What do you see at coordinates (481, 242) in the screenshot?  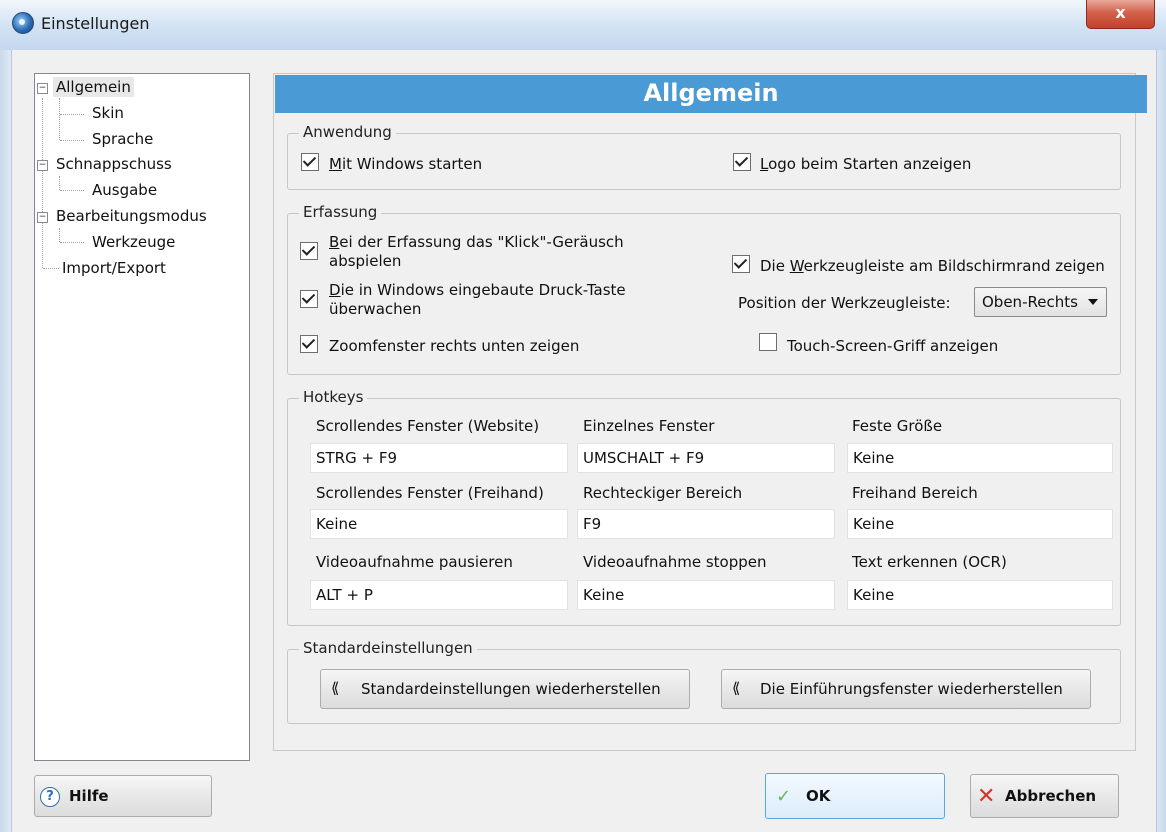 I see `label-line1: ei der Erfassung das "Klick"-Geräusch` at bounding box center [481, 242].